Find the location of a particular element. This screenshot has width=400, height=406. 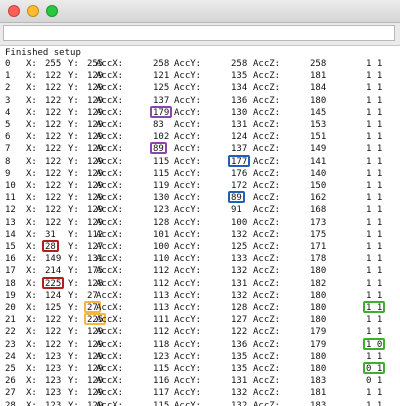

accx-value: 123 is located at coordinates (161, 210).